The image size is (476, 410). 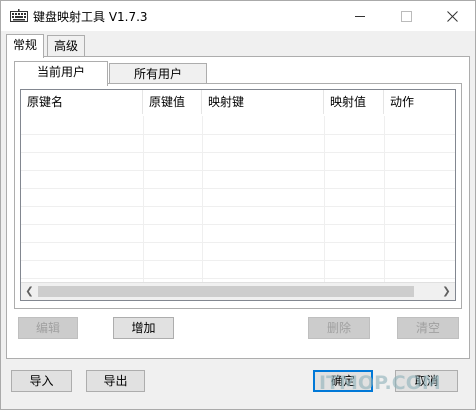 What do you see at coordinates (426, 381) in the screenshot?
I see `cancel-button: 取消` at bounding box center [426, 381].